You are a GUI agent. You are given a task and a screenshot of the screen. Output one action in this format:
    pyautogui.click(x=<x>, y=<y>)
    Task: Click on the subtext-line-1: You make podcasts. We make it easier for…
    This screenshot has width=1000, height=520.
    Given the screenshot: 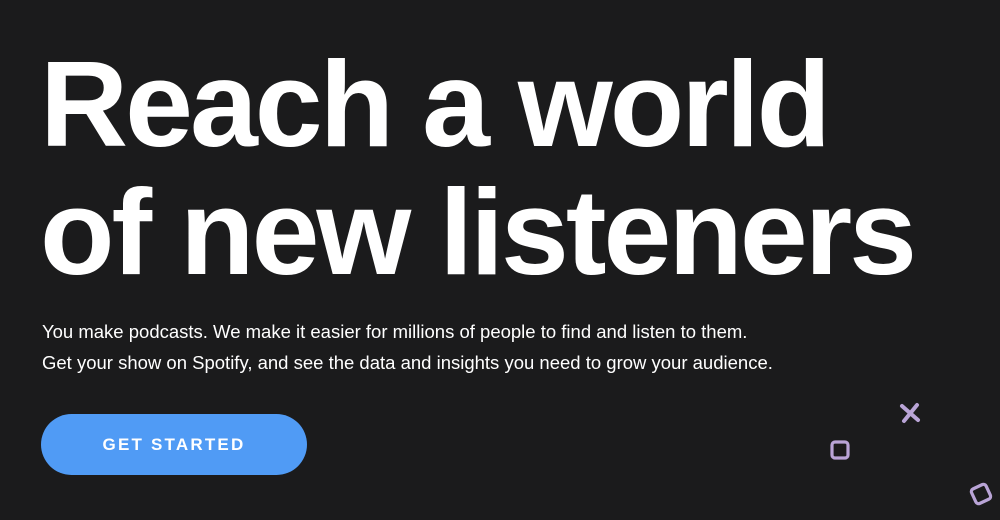 What is the action you would take?
    pyautogui.click(x=395, y=331)
    